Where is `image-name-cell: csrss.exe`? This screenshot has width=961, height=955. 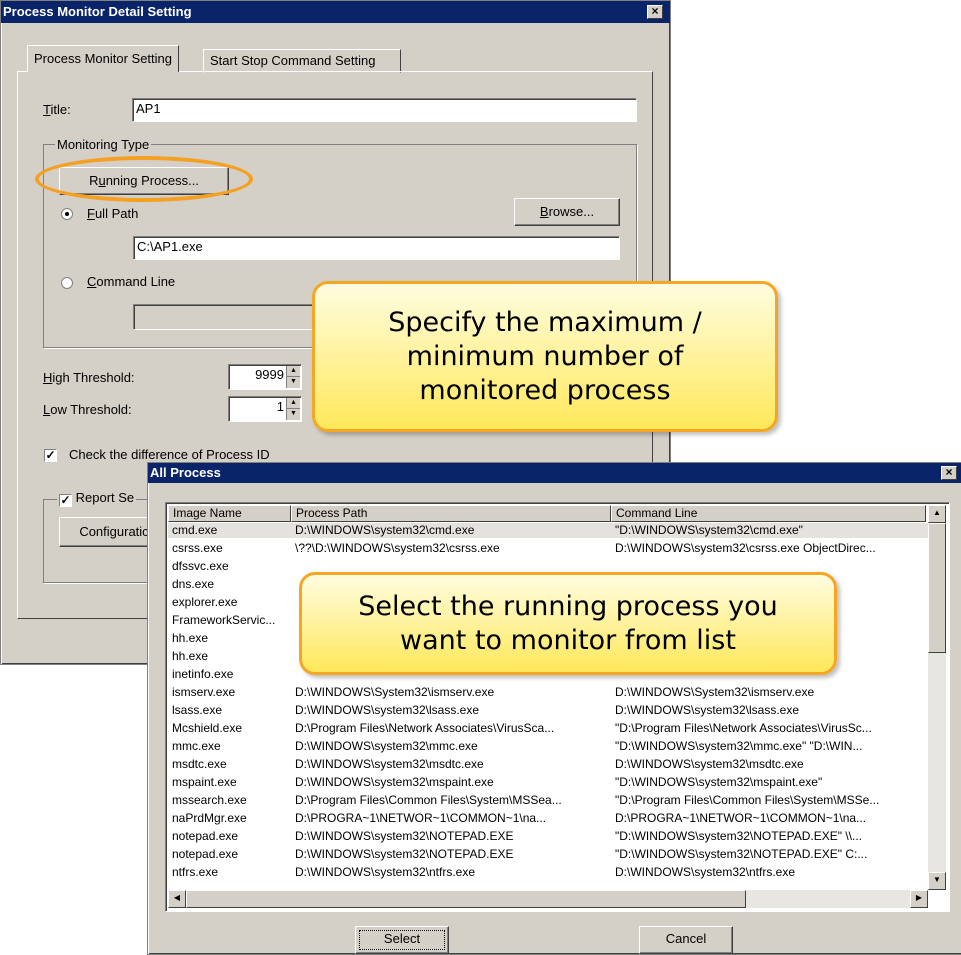
image-name-cell: csrss.exe is located at coordinates (197, 548).